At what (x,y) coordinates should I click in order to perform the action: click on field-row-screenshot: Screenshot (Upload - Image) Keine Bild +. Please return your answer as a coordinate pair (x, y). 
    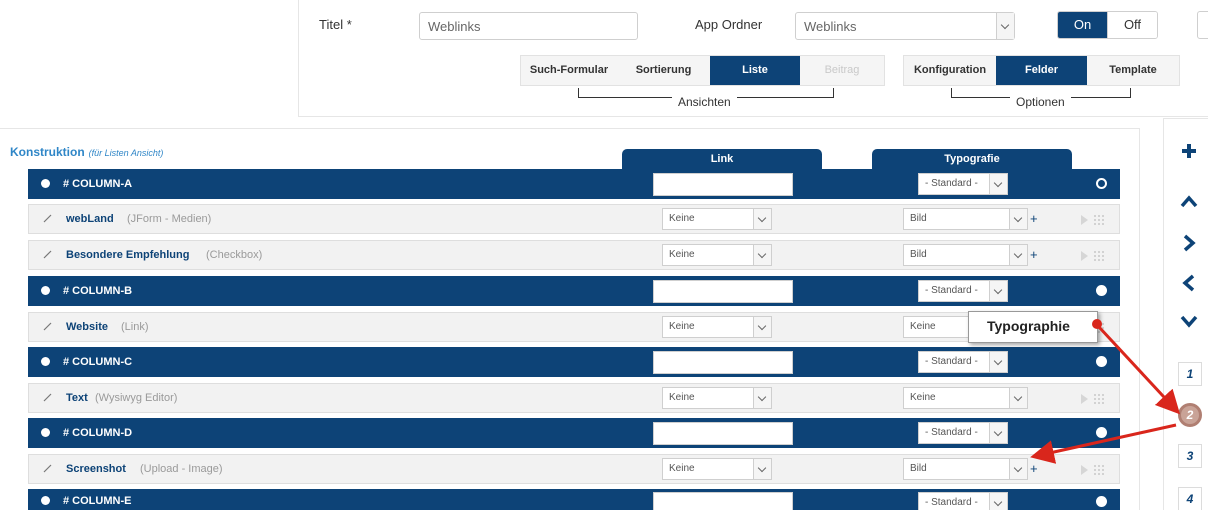
    Looking at the image, I should click on (574, 469).